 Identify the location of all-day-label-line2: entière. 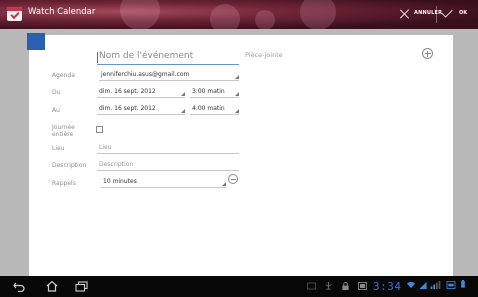
(63, 134).